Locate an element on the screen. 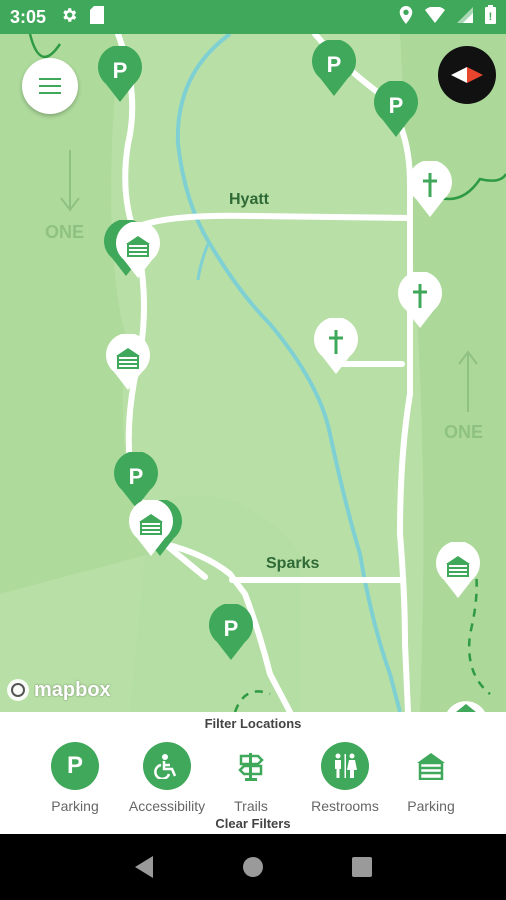 Image resolution: width=506 pixels, height=900 pixels. status-time: 3:05 is located at coordinates (28, 16).